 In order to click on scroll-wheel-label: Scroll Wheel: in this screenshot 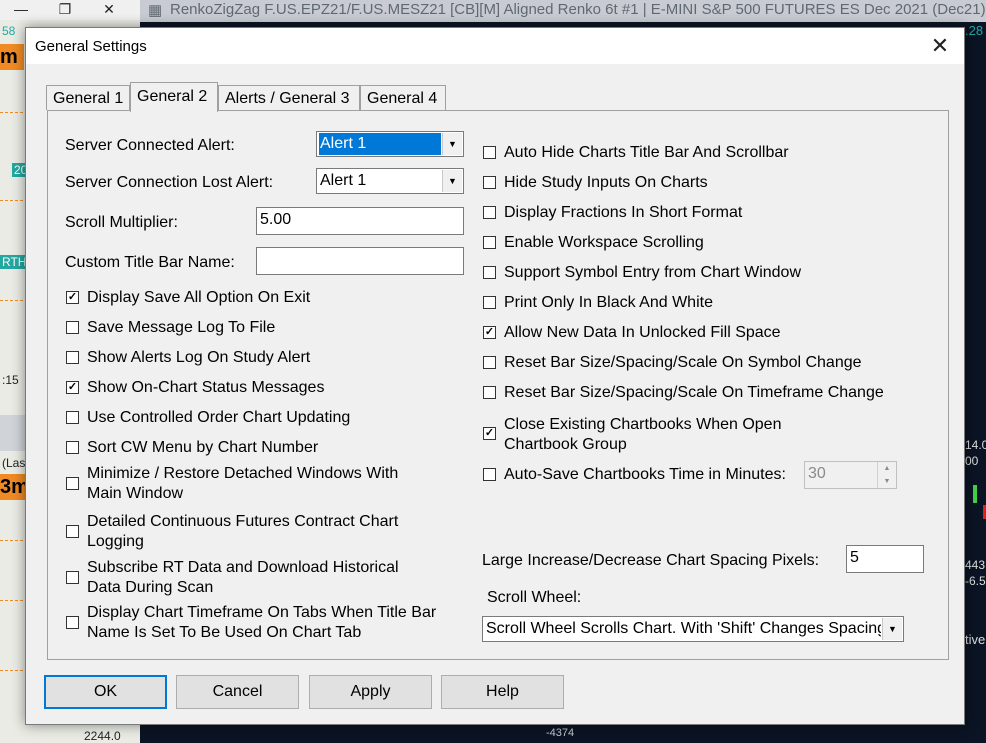, I will do `click(534, 597)`.